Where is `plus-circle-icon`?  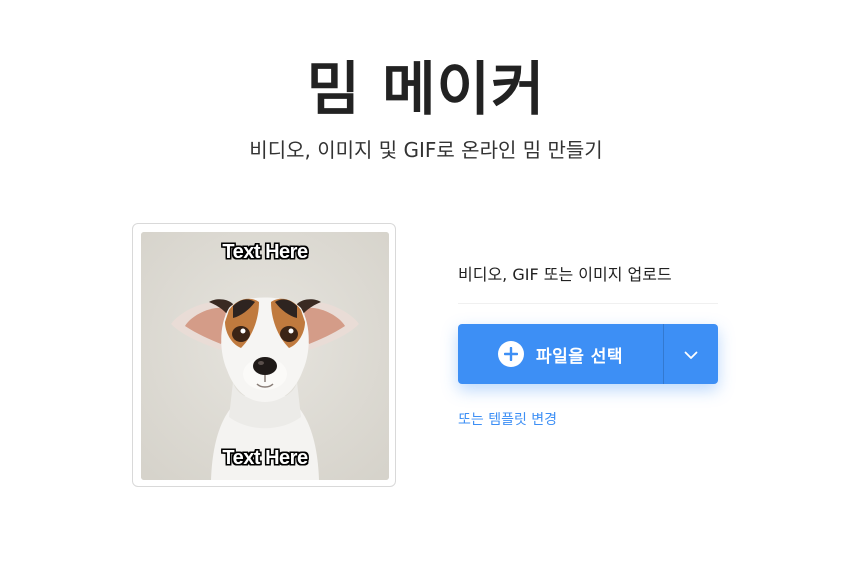
plus-circle-icon is located at coordinates (510, 354).